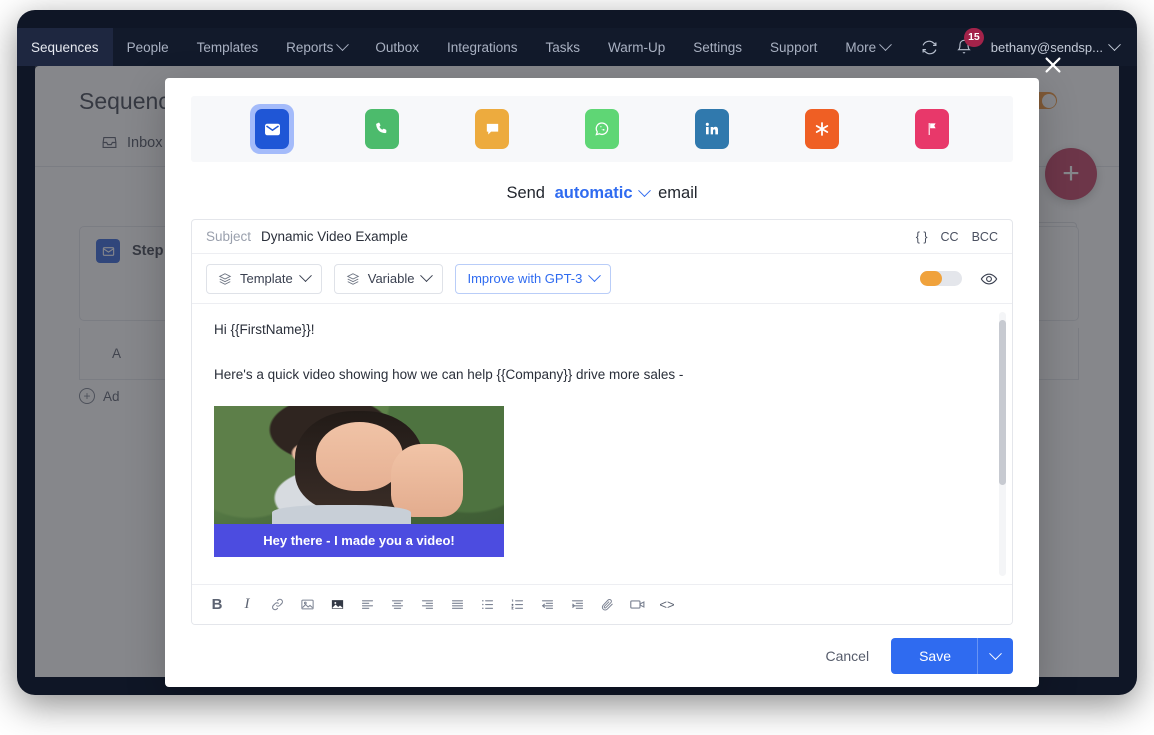 The image size is (1154, 735). I want to click on send-mode-dropdown: automatic, so click(602, 193).